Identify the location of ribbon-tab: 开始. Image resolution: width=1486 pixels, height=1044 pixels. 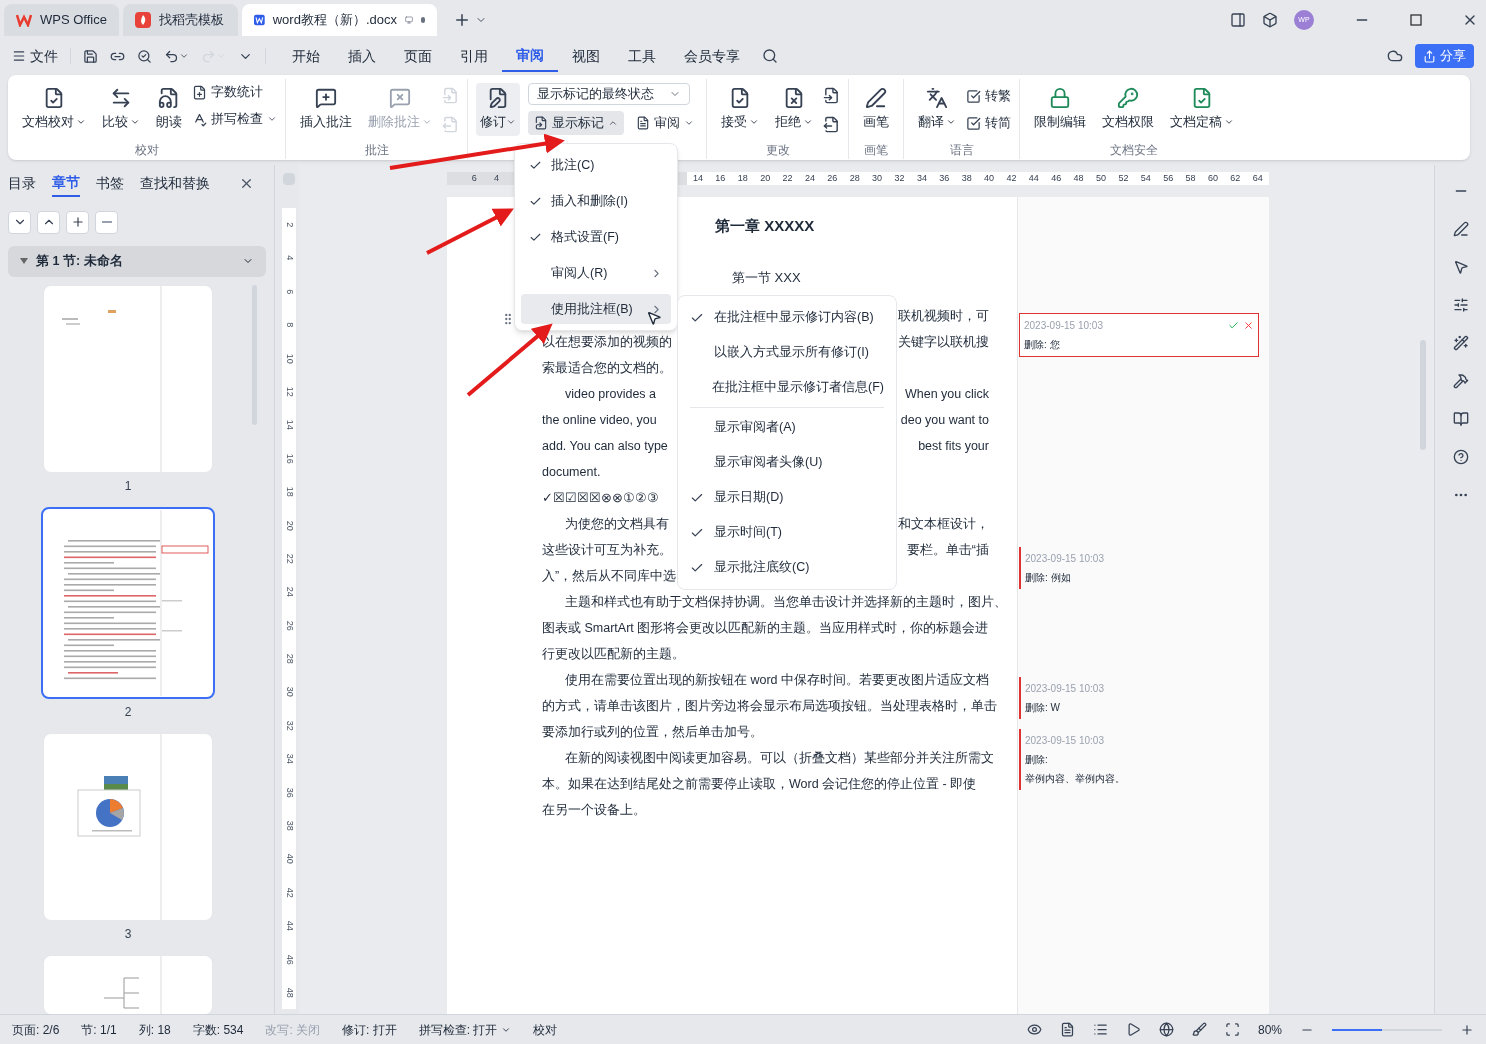
(306, 56).